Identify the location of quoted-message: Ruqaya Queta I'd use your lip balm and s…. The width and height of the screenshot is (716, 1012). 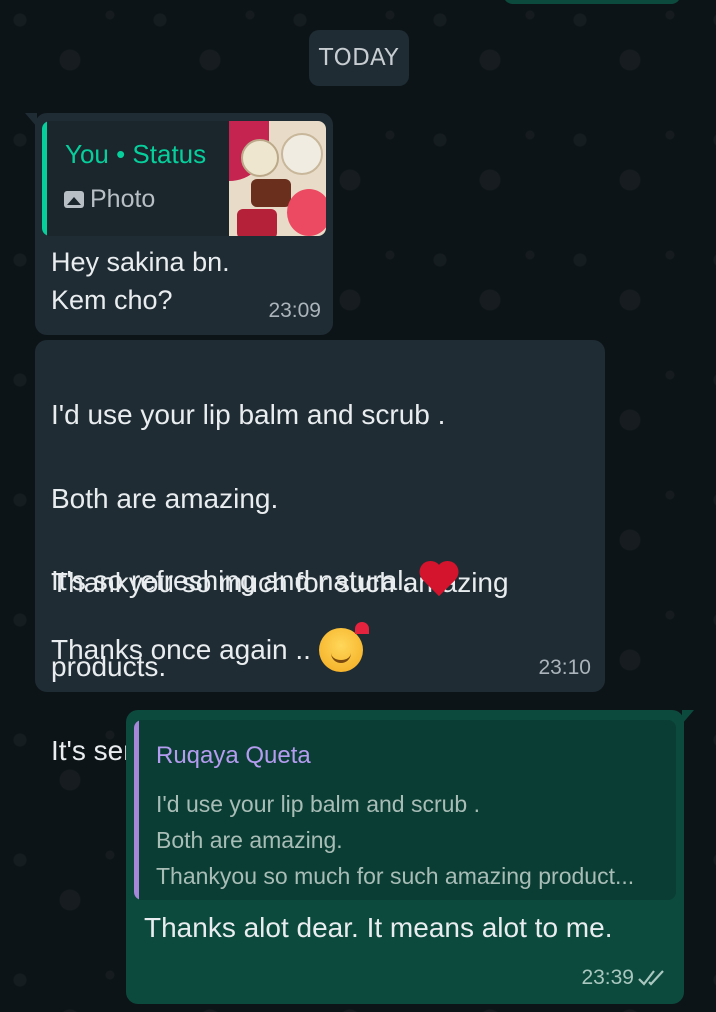
(405, 810).